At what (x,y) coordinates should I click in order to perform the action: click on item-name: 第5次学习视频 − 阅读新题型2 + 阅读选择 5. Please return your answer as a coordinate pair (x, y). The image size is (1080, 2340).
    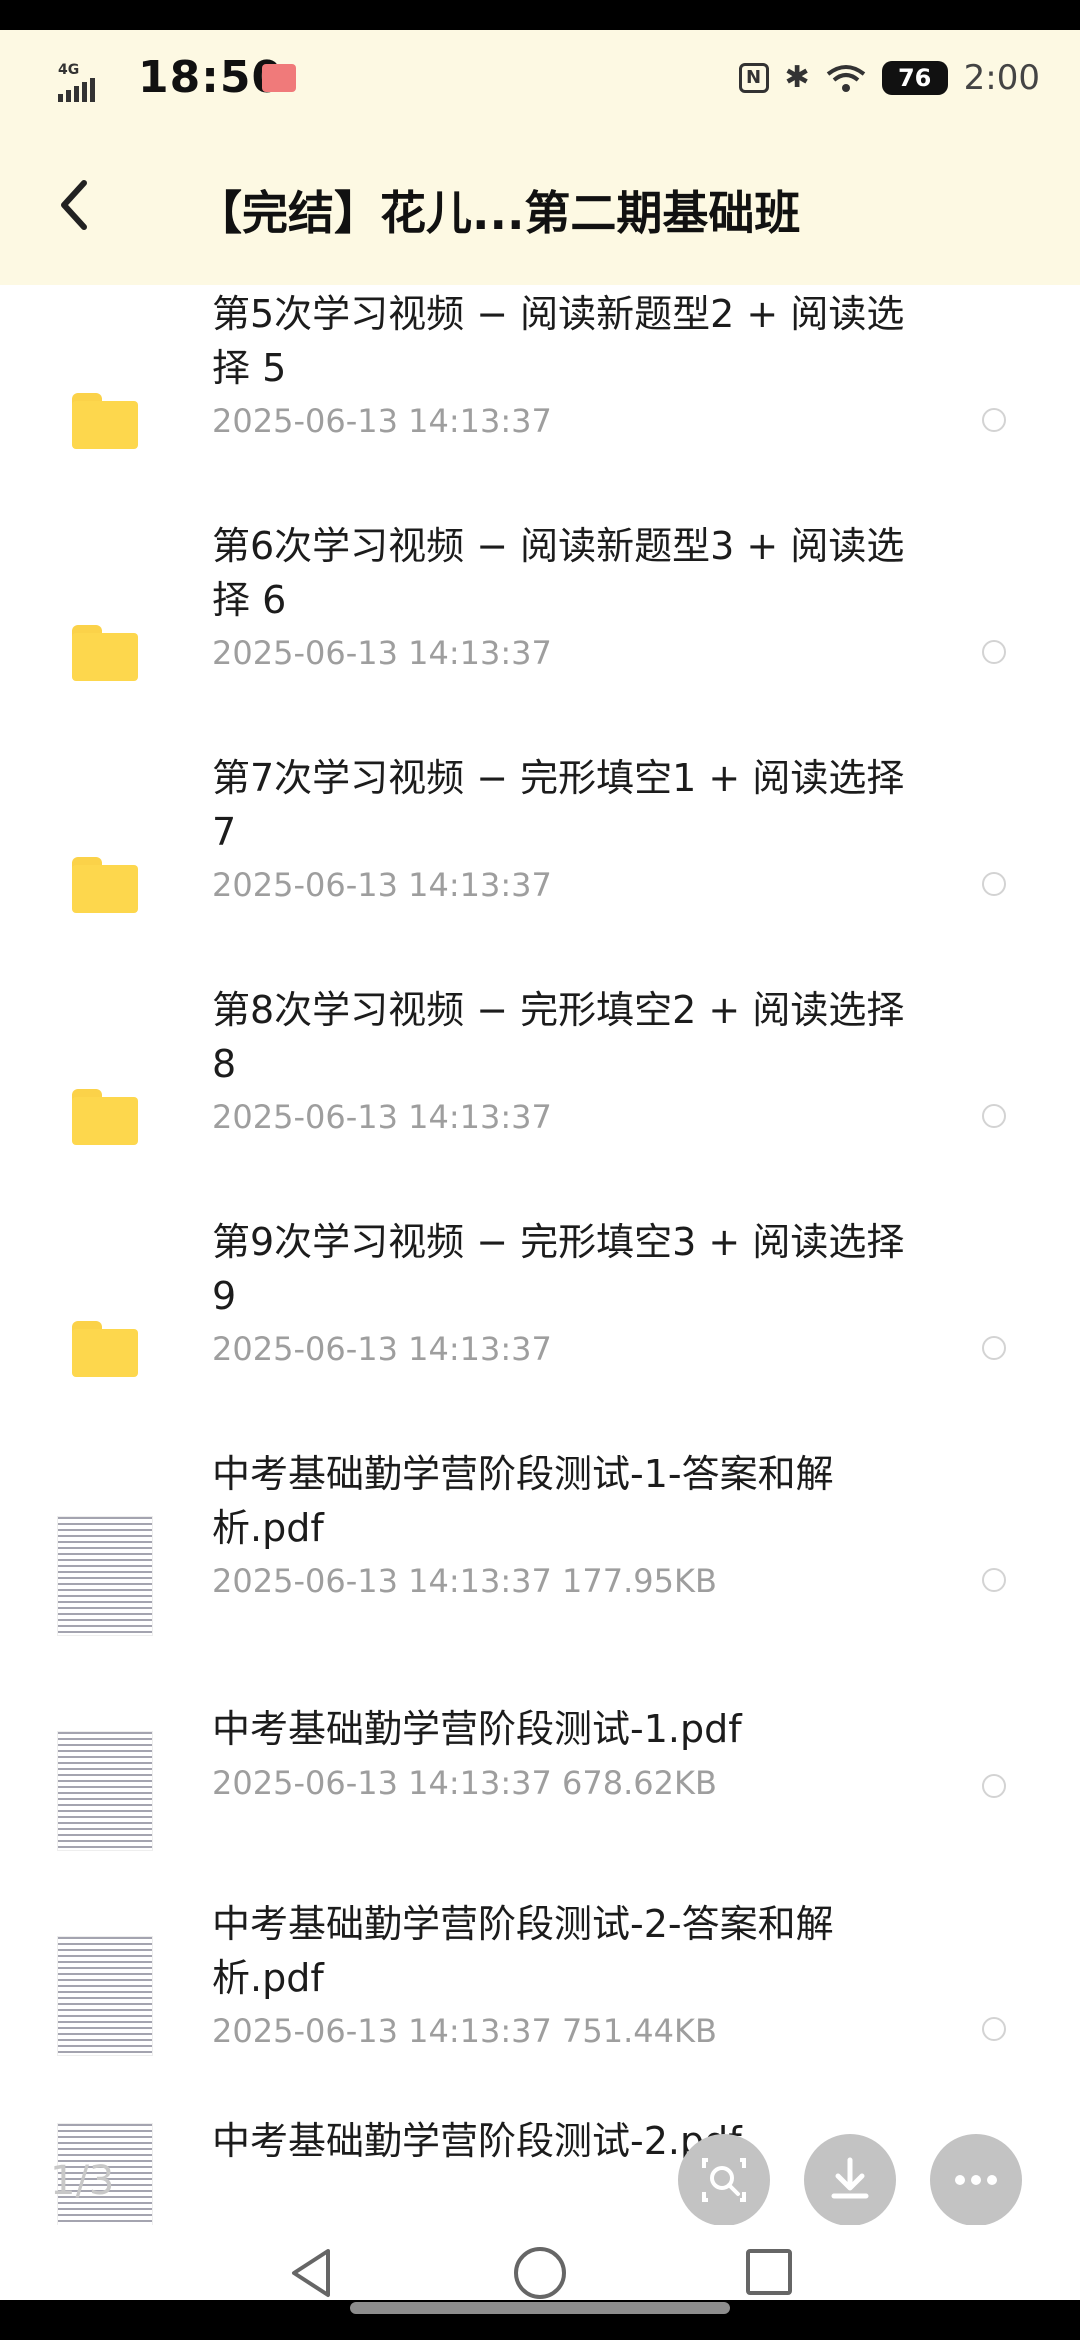
    Looking at the image, I should click on (558, 341).